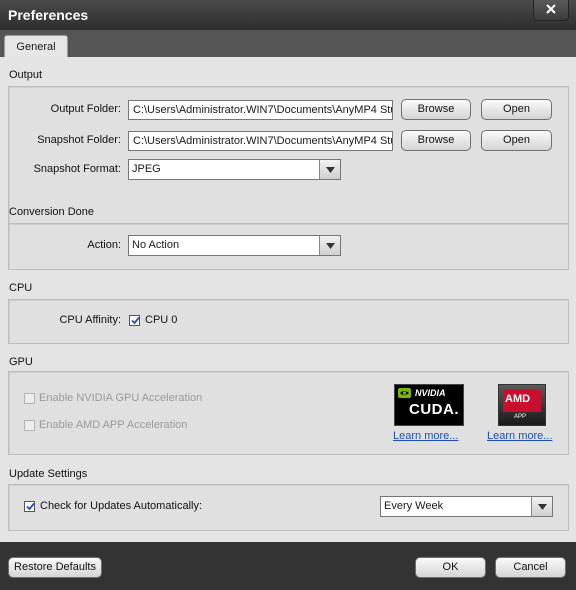 Image resolution: width=576 pixels, height=590 pixels. I want to click on output-open-button: Open, so click(516, 109).